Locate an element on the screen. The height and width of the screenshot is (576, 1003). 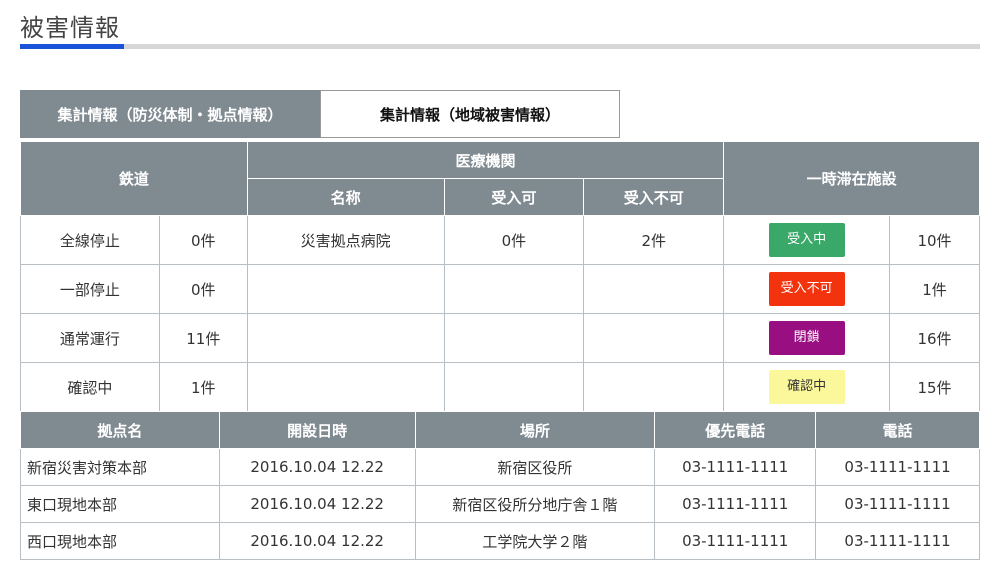
place: 新宿区役所 is located at coordinates (535, 467).